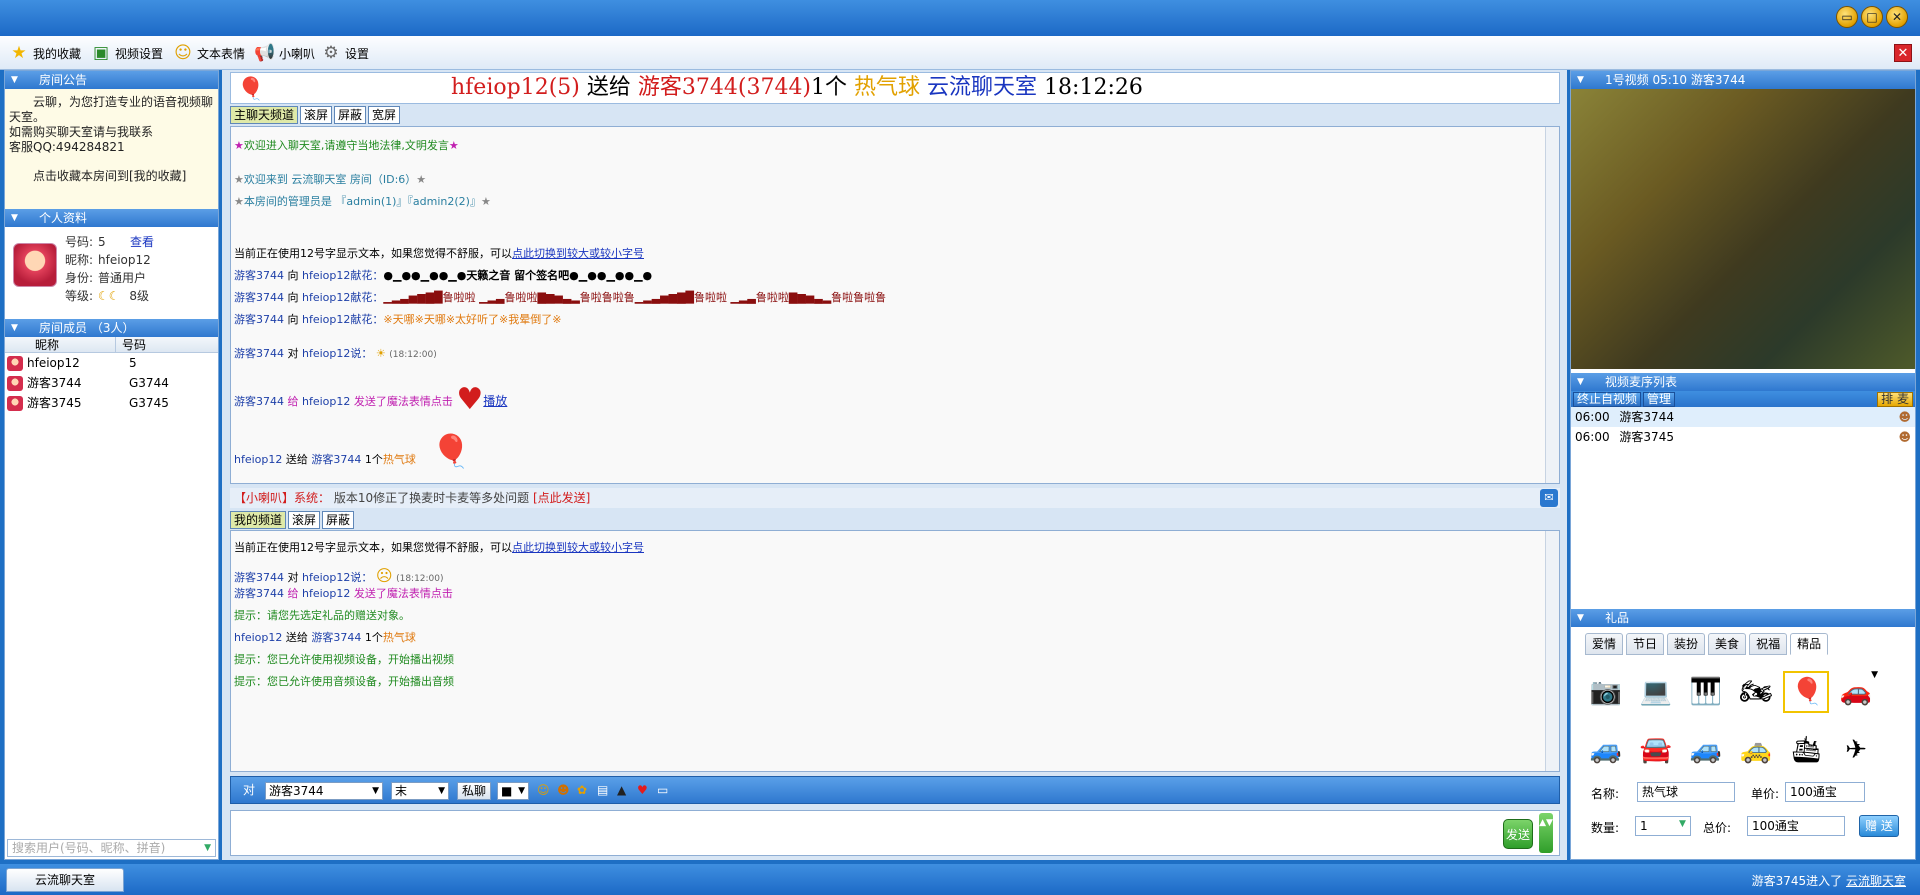 The height and width of the screenshot is (895, 1920). What do you see at coordinates (384, 115) in the screenshot?
I see `tab-wide: 宽屏` at bounding box center [384, 115].